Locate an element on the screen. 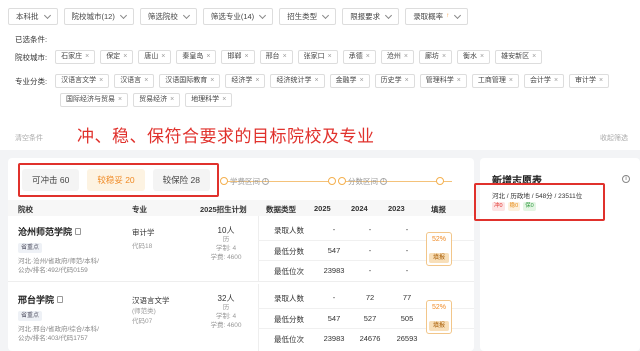 The image size is (640, 351). tuition-range-label: 学费区间 i is located at coordinates (249, 181).